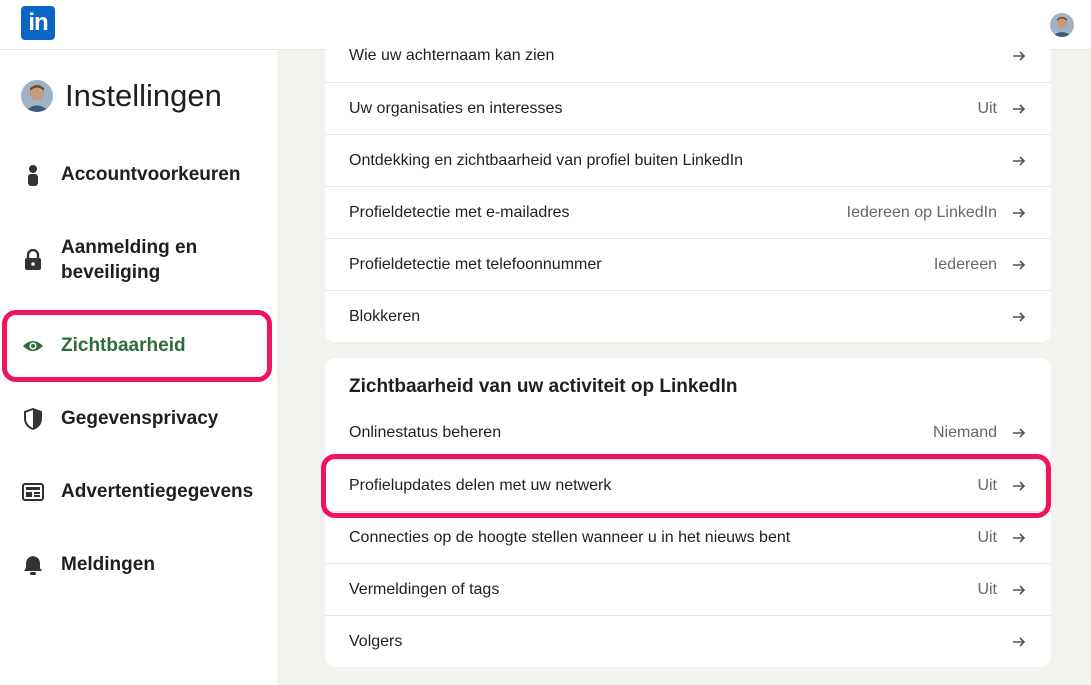 The width and height of the screenshot is (1091, 685). Describe the element at coordinates (688, 641) in the screenshot. I see `setting-row-volgers: Volgers` at that location.